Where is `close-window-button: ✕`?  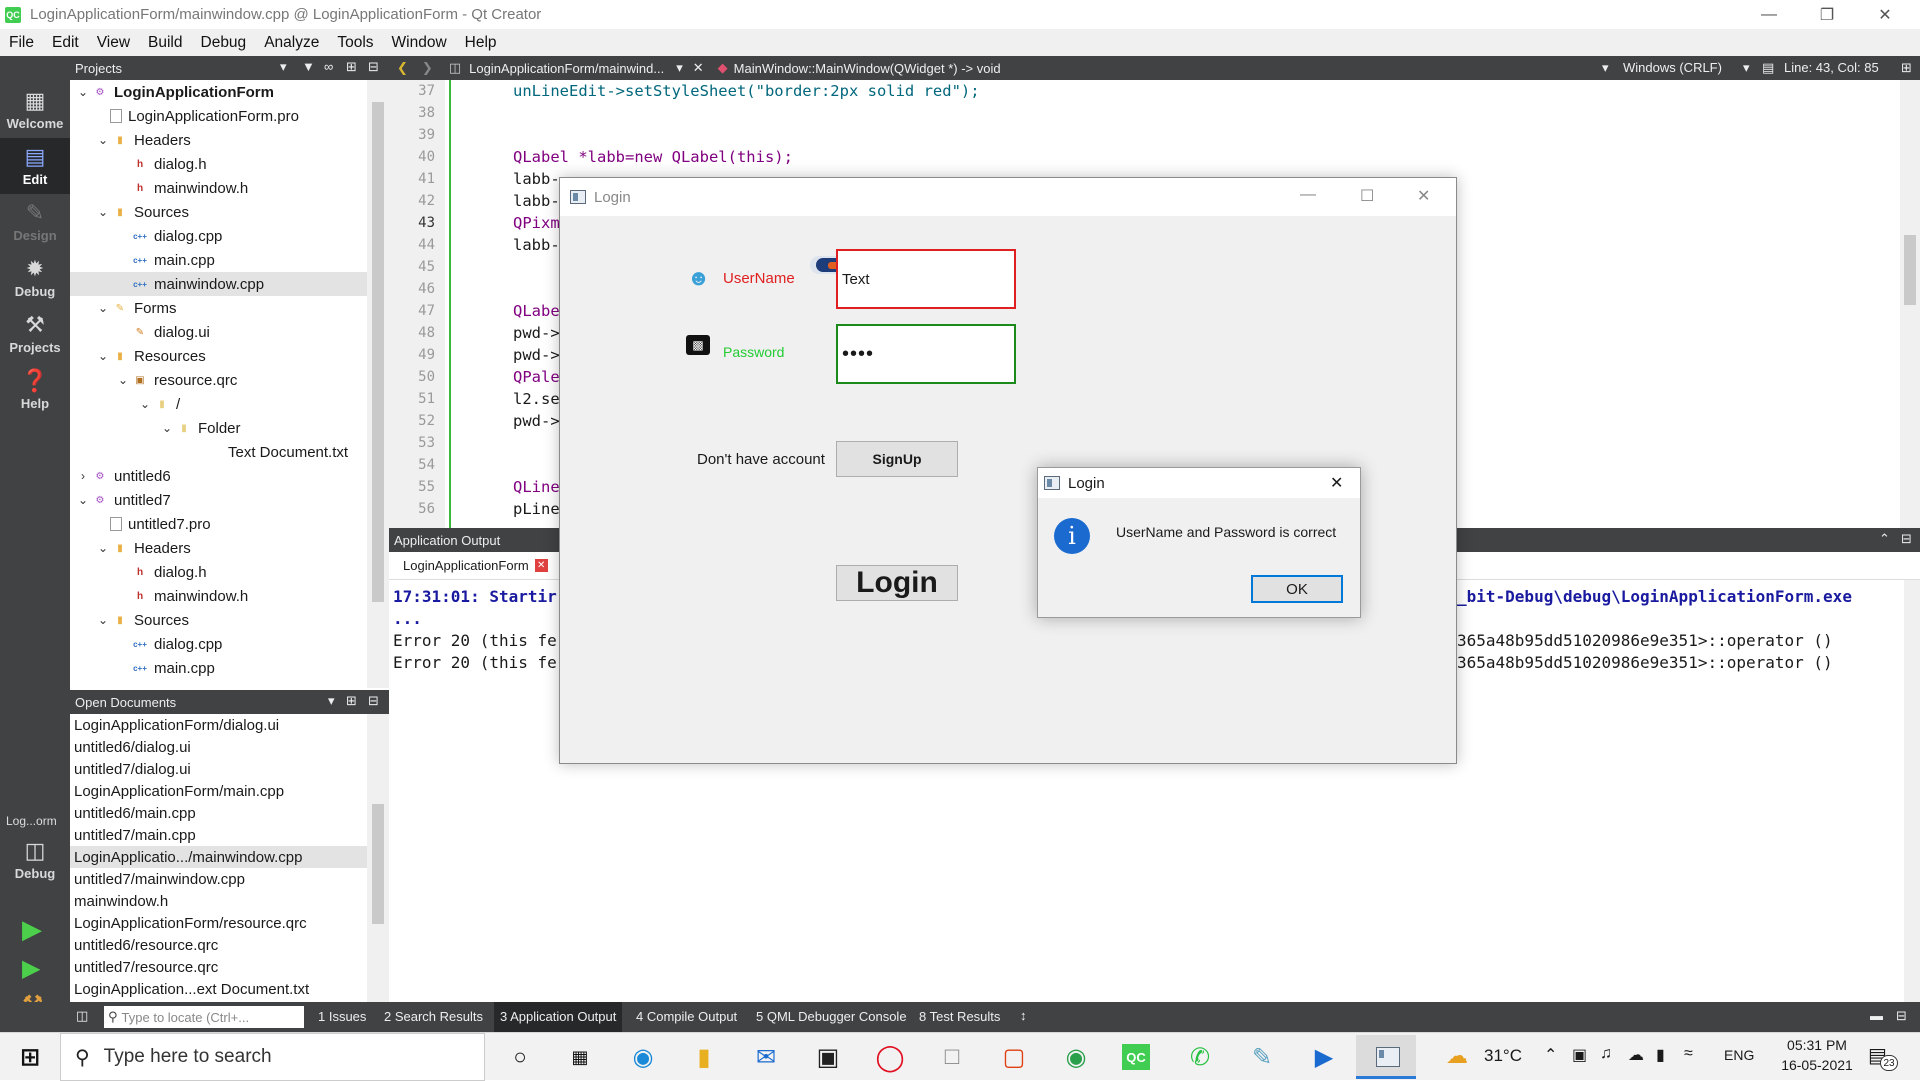
close-window-button: ✕ is located at coordinates (1885, 14).